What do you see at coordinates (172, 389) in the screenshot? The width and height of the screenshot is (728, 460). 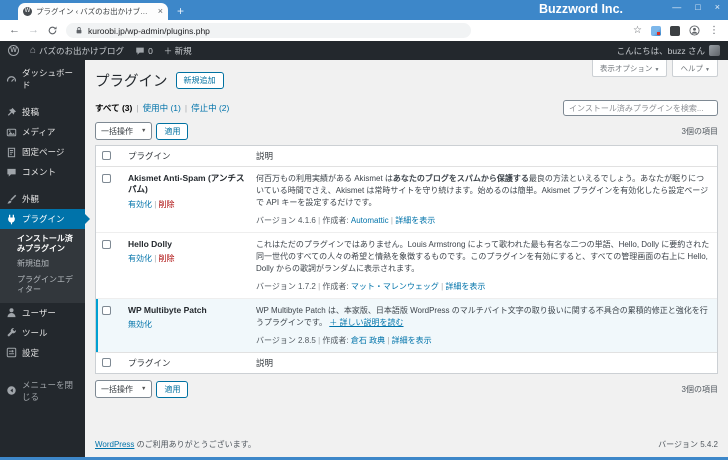 I see `apply-button-bottom: 適用` at bounding box center [172, 389].